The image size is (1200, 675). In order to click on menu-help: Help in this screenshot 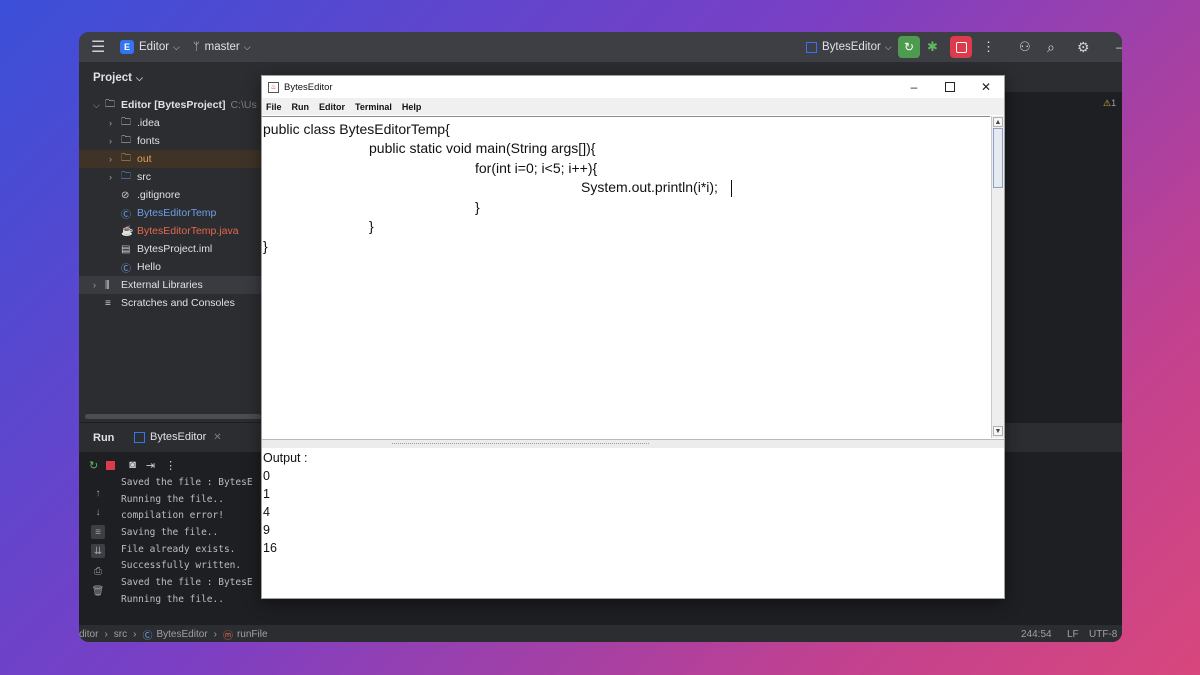, I will do `click(412, 107)`.